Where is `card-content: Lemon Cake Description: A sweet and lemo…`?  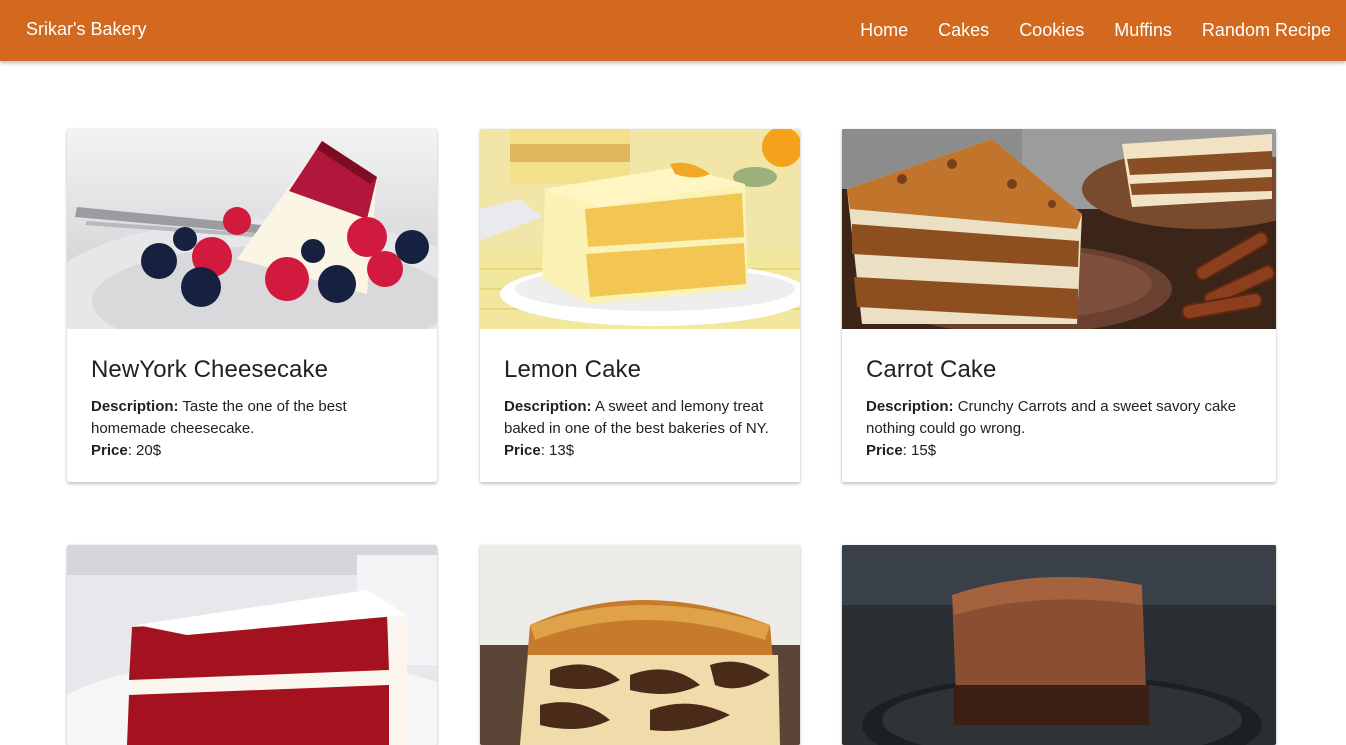
card-content: Lemon Cake Description: A sweet and lemo… is located at coordinates (640, 405).